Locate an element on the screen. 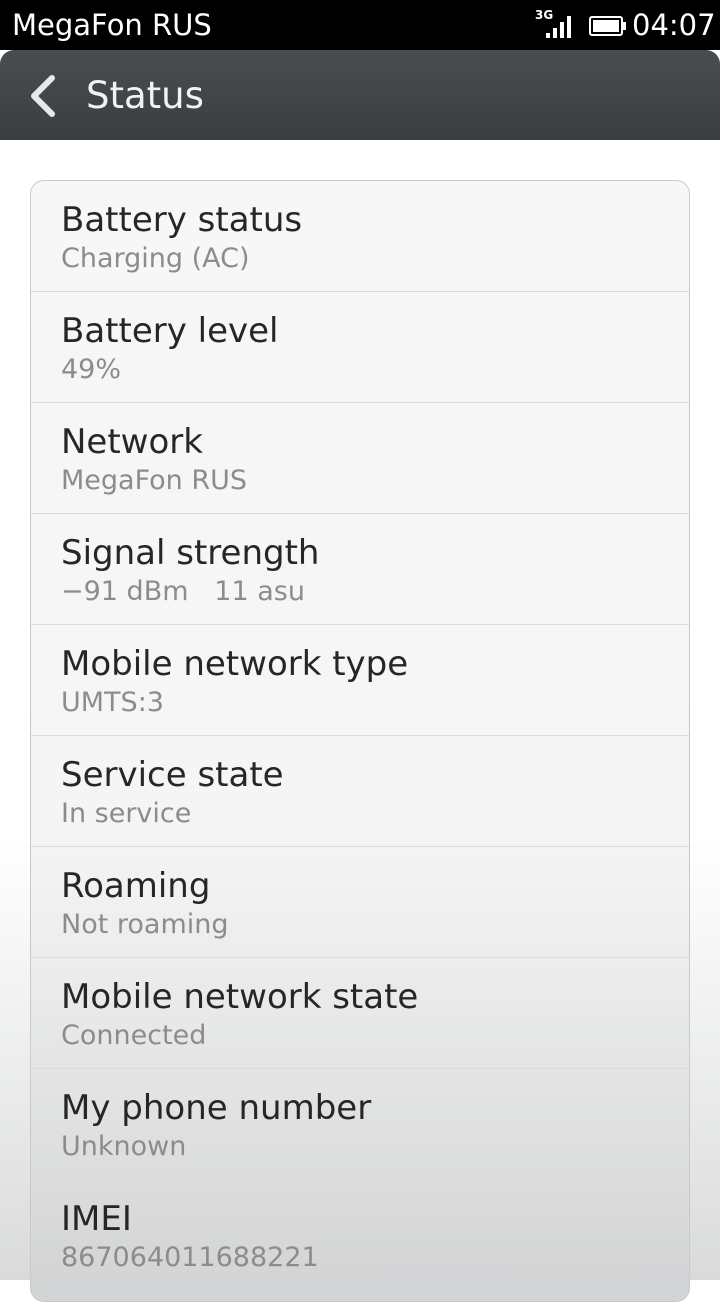 Image resolution: width=720 pixels, height=1302 pixels. item-title: Signal strength is located at coordinates (190, 553).